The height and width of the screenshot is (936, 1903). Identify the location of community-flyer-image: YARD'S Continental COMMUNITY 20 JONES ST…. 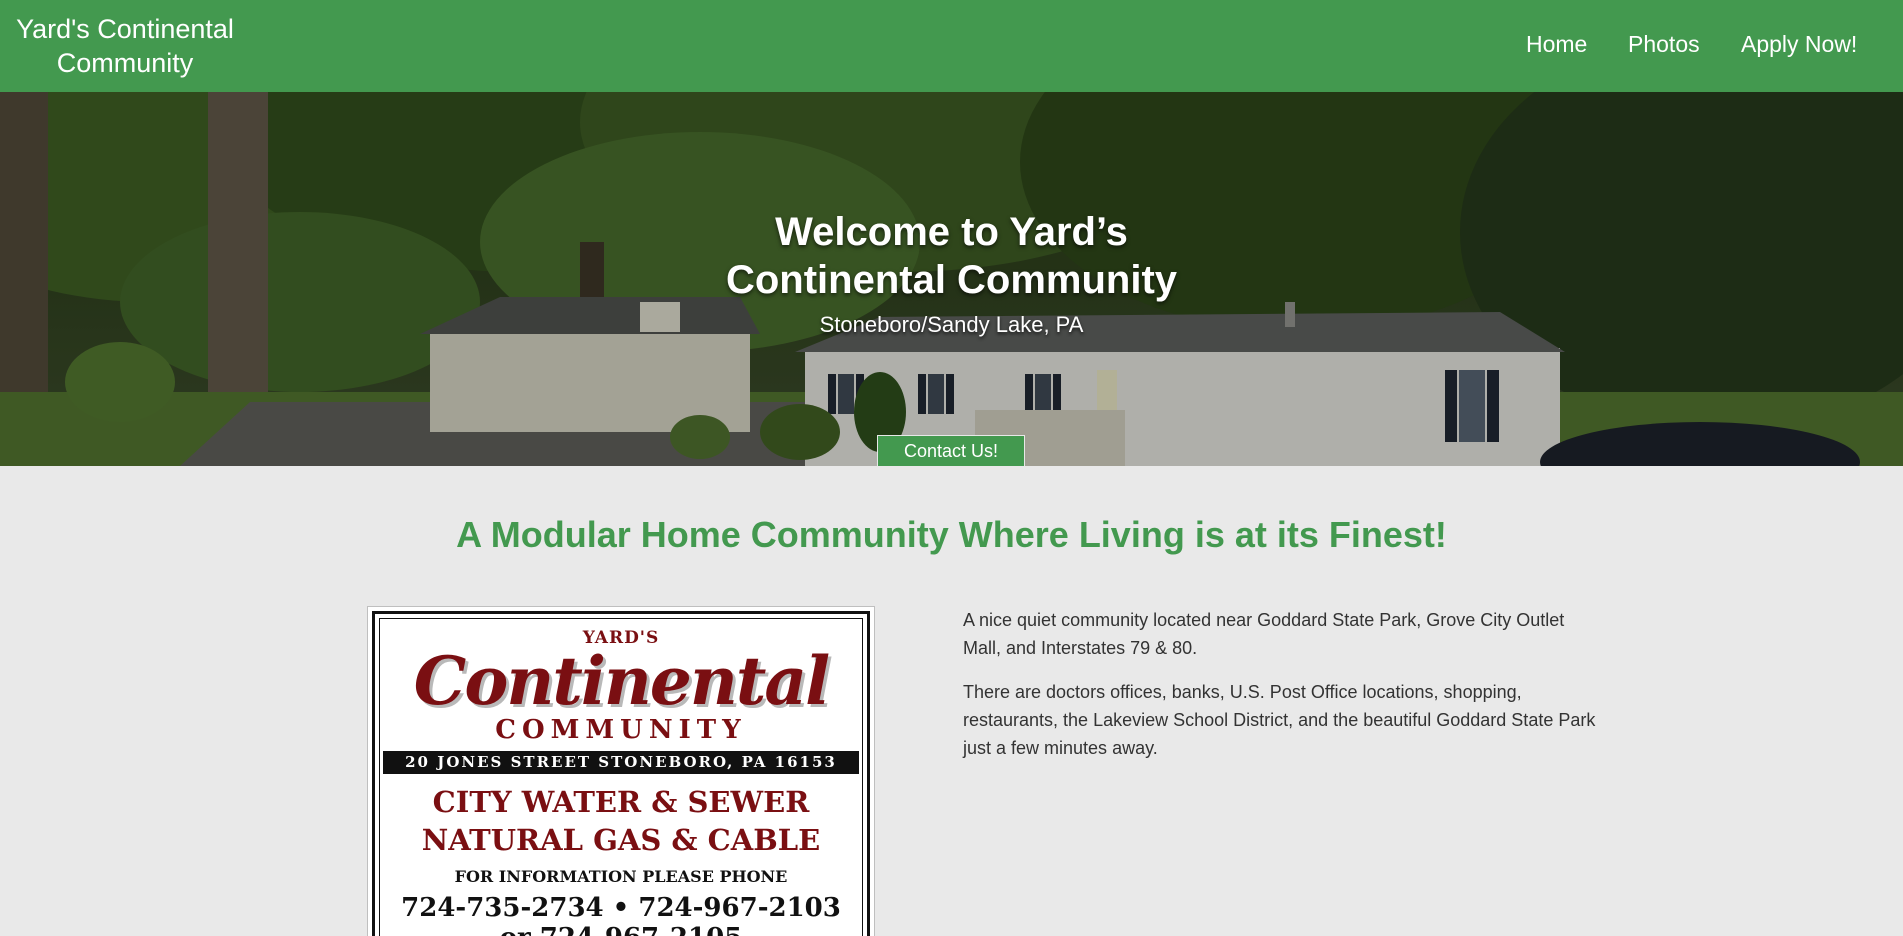
(621, 771).